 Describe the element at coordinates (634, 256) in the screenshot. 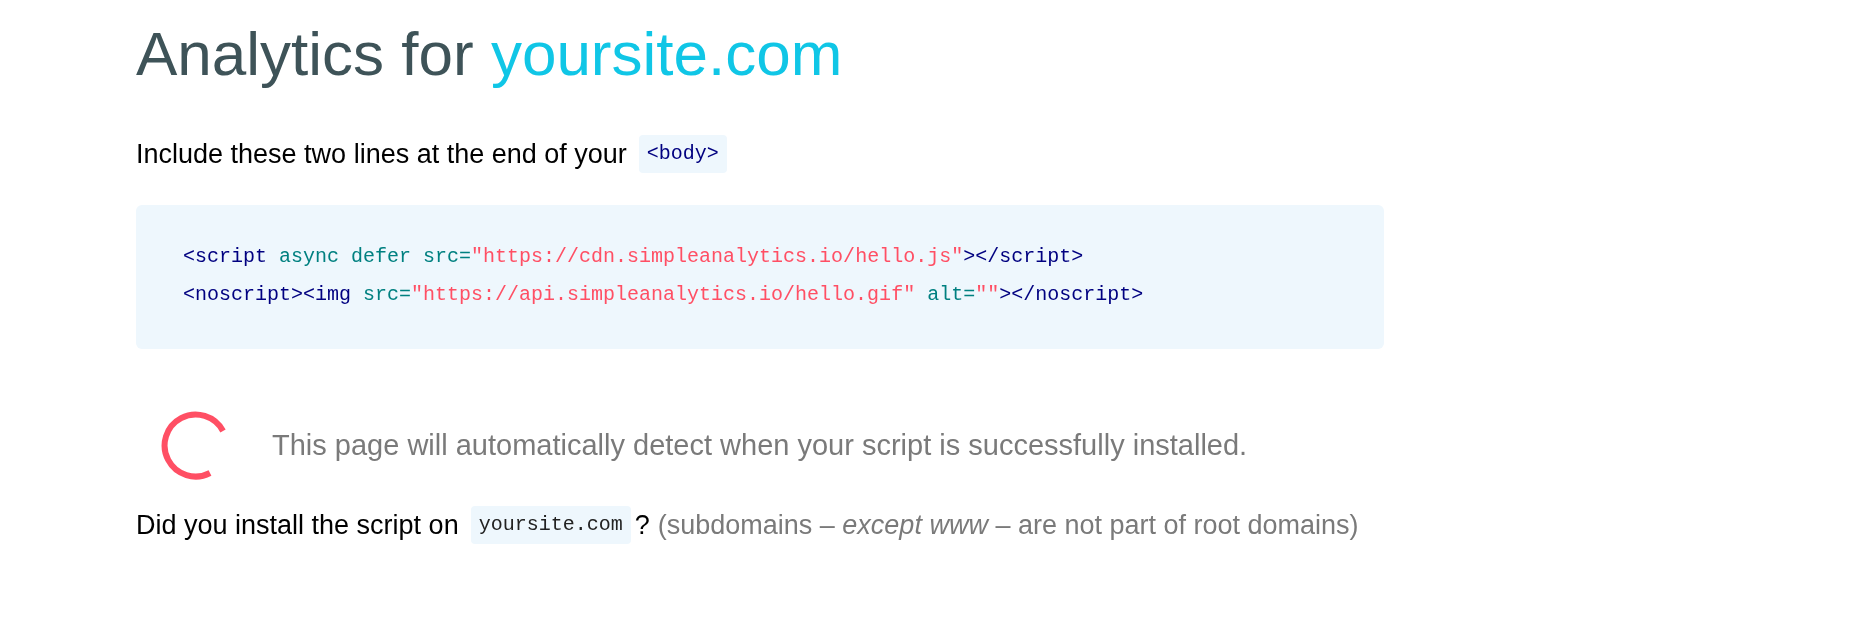

I see `code-line: <script async defer src="https://cdn.simpleanalytics.io/hello.js"></script>` at that location.